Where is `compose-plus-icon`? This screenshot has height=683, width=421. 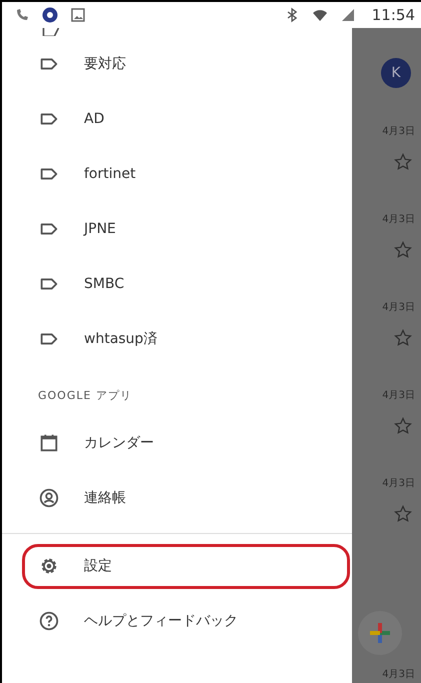
compose-plus-icon is located at coordinates (380, 633).